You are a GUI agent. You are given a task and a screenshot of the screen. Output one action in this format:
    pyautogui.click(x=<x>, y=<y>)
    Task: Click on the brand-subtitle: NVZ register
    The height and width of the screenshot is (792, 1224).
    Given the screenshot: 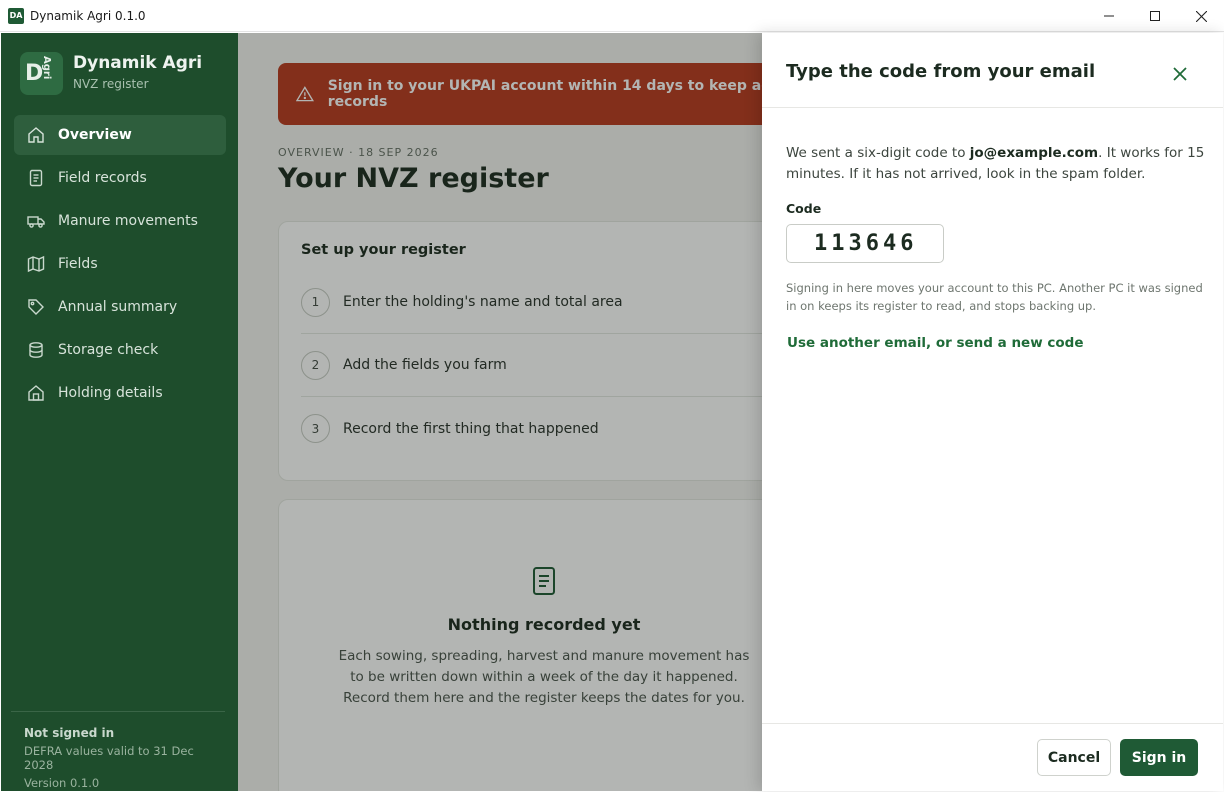 What is the action you would take?
    pyautogui.click(x=111, y=84)
    